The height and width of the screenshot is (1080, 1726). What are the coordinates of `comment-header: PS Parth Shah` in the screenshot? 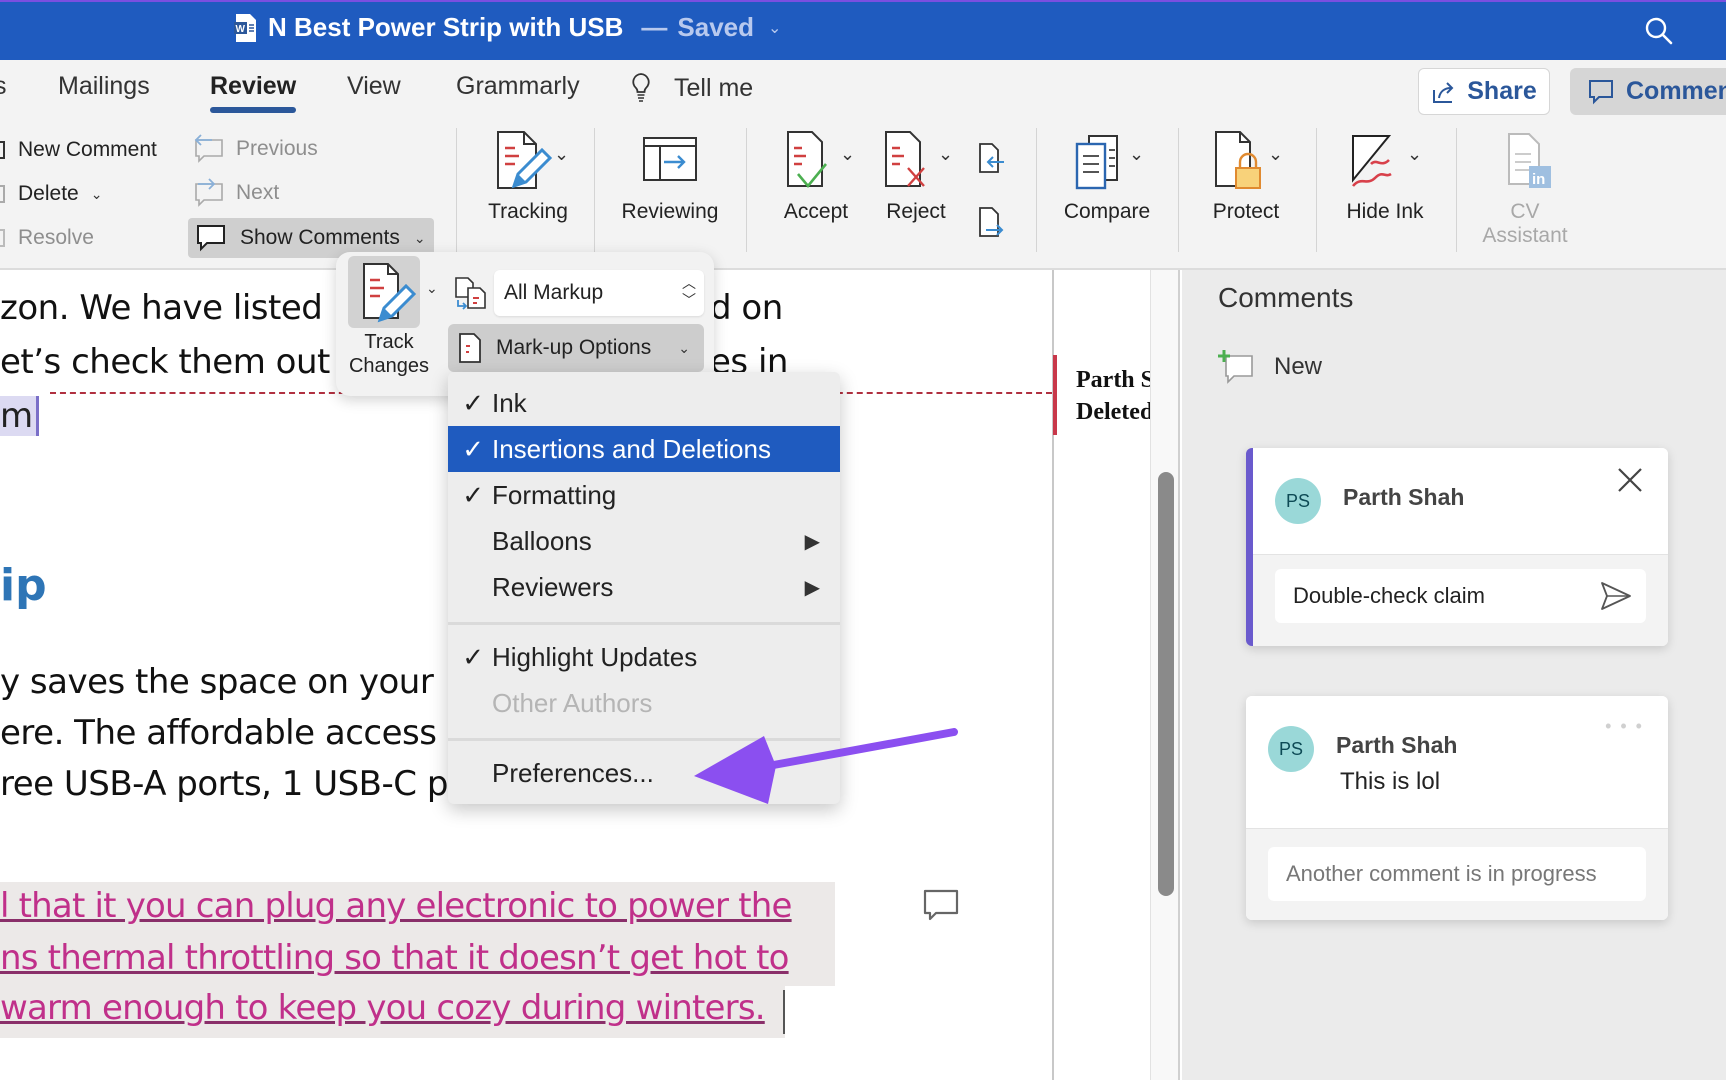 It's located at (1460, 501).